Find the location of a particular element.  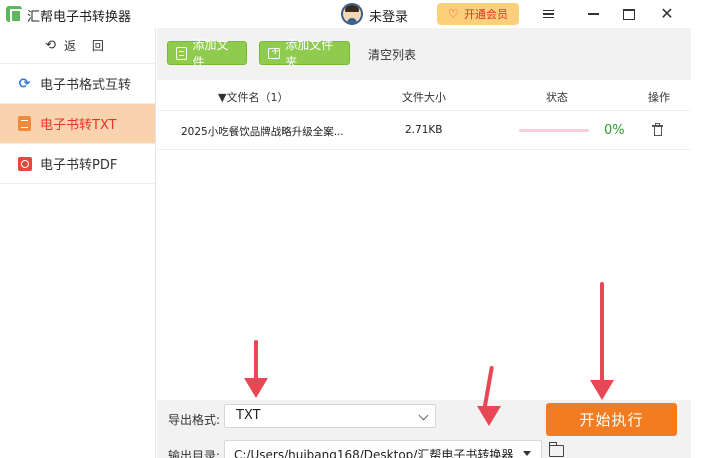

table-row: 2025小吃餐饮品牌战略升级全案... 2.71KB 0% is located at coordinates (424, 130).